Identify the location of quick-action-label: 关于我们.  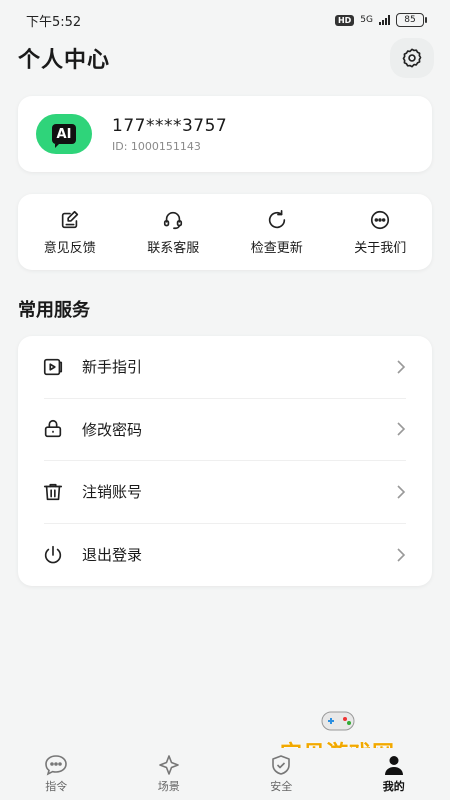
(380, 248).